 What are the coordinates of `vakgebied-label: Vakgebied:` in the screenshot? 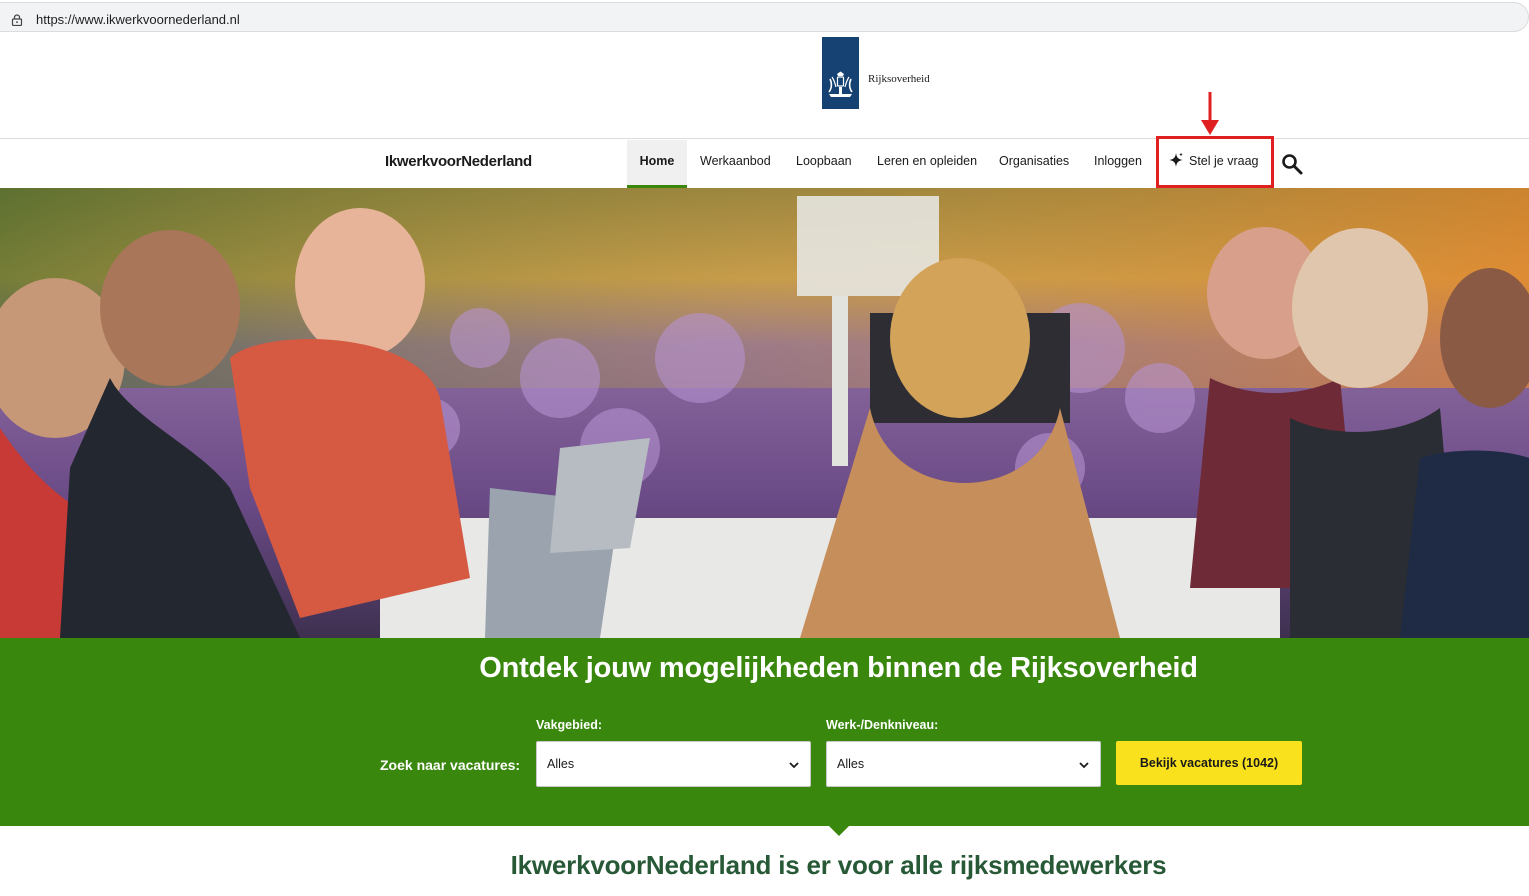 It's located at (569, 725).